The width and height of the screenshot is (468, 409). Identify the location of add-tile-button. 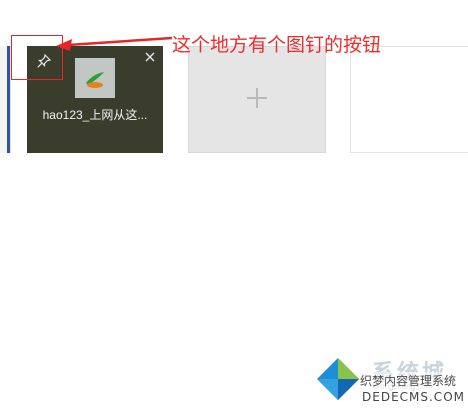
(257, 99).